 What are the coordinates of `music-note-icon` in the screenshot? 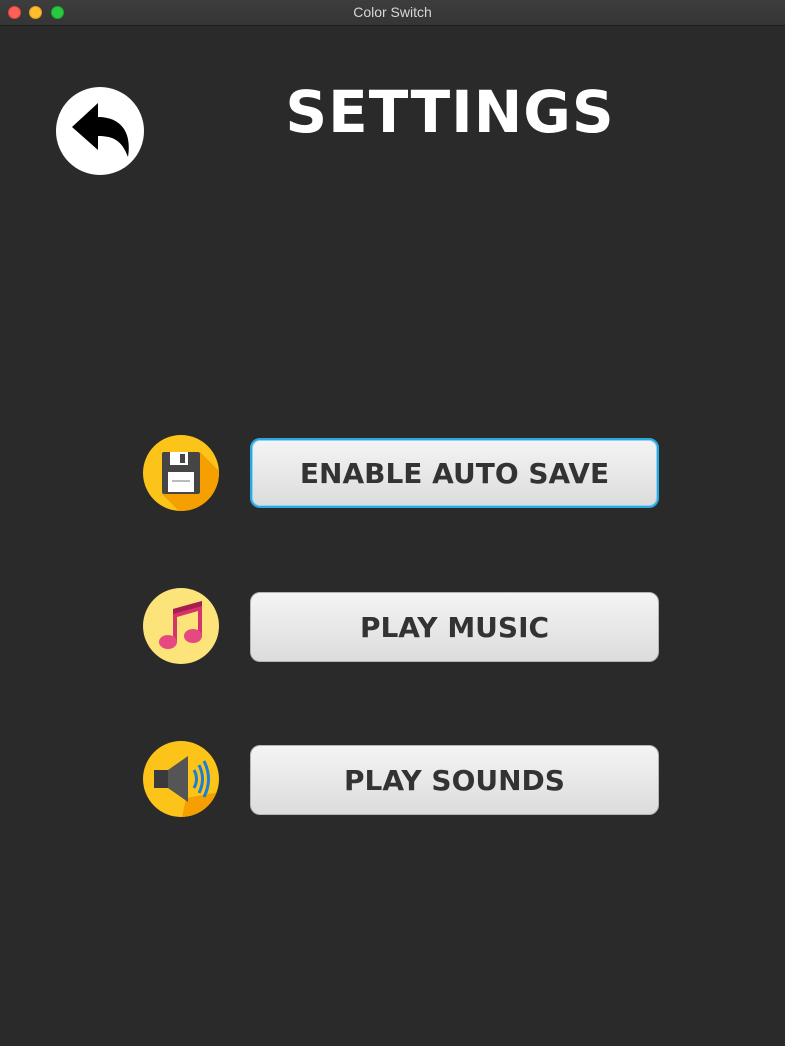 It's located at (181, 626).